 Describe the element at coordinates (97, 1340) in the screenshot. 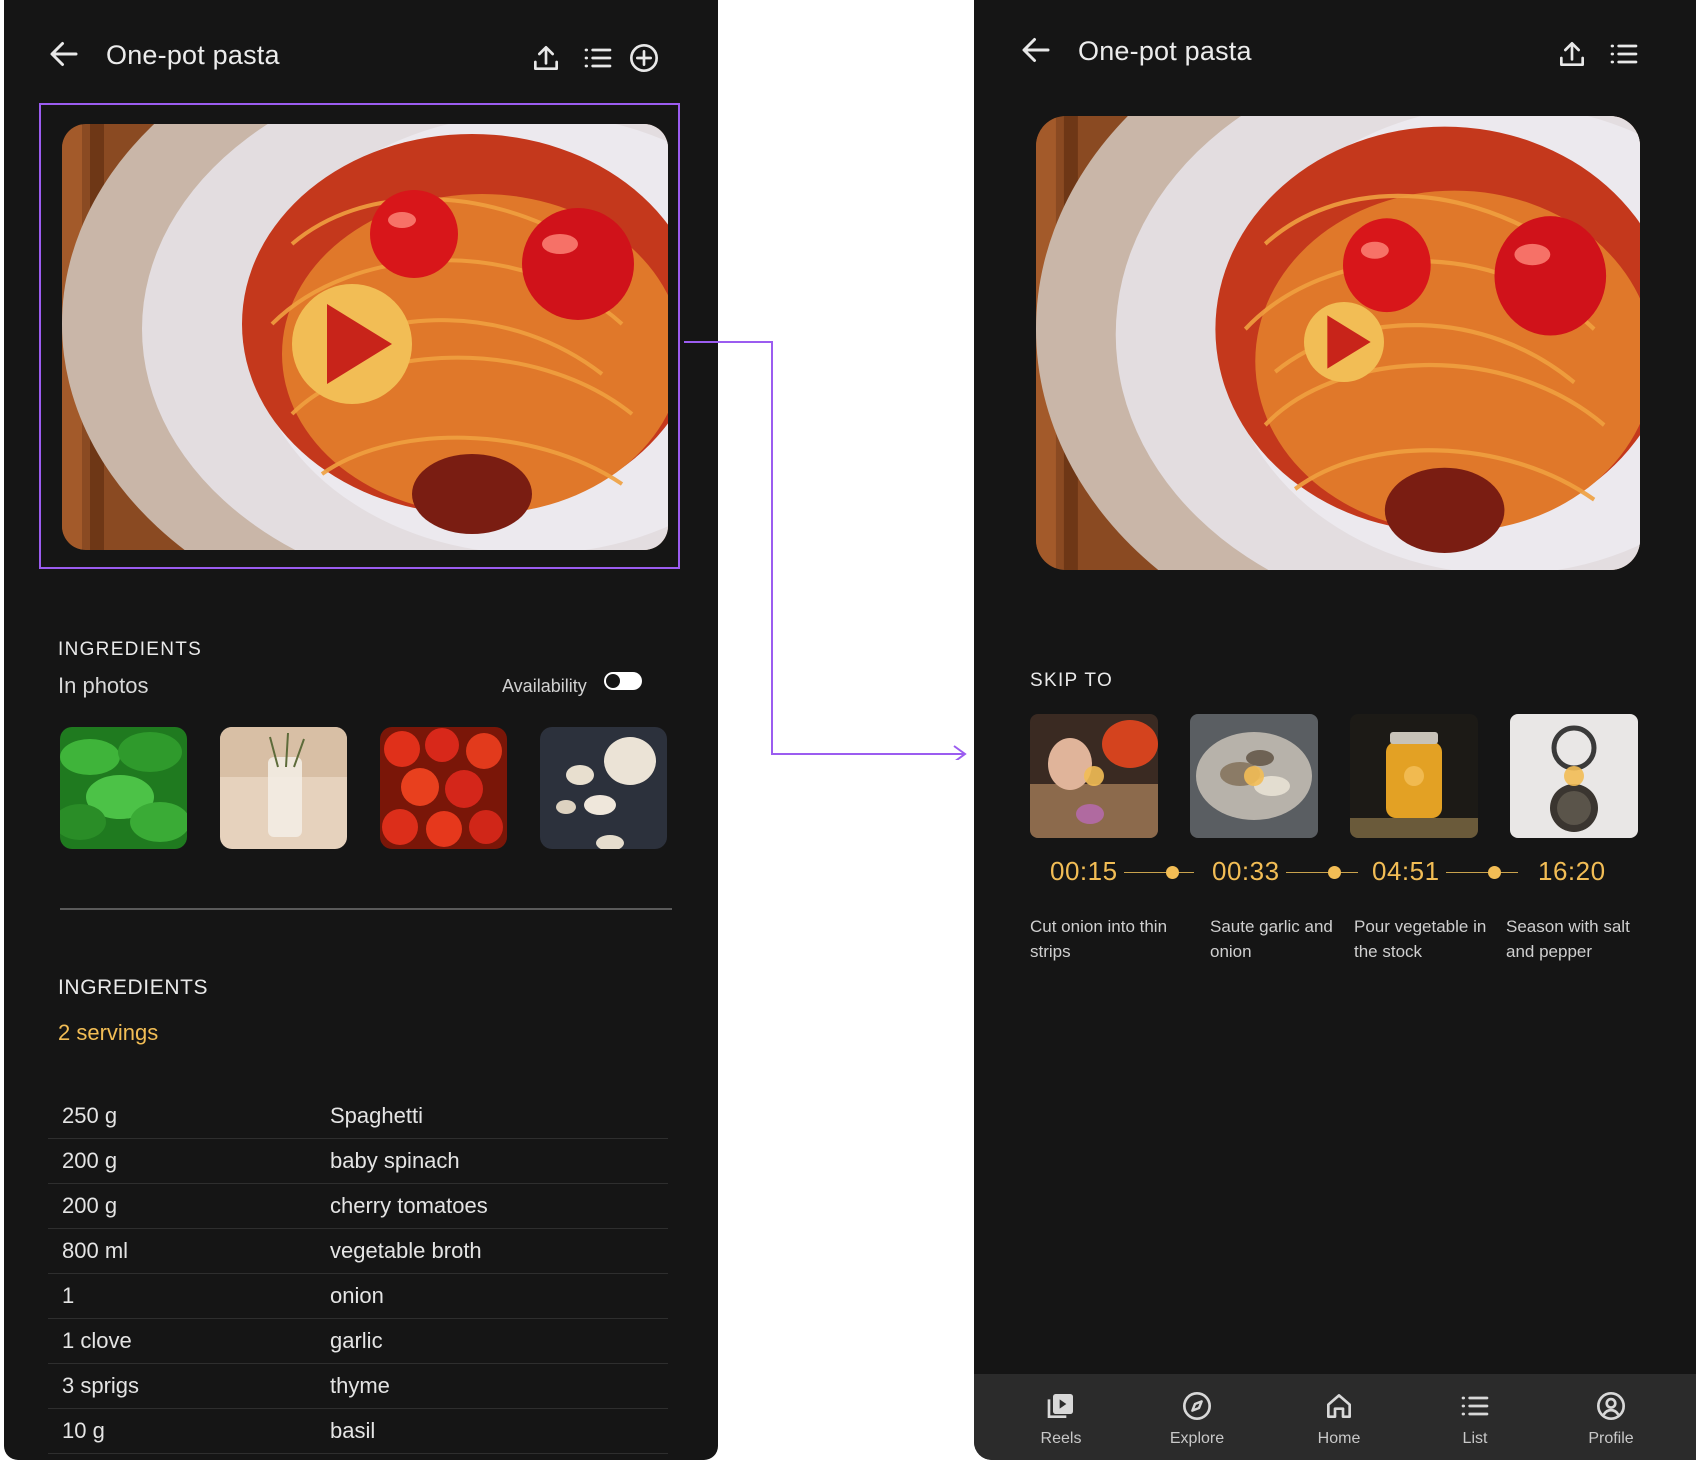

I see `ingredient-quantity: 1 clove` at that location.